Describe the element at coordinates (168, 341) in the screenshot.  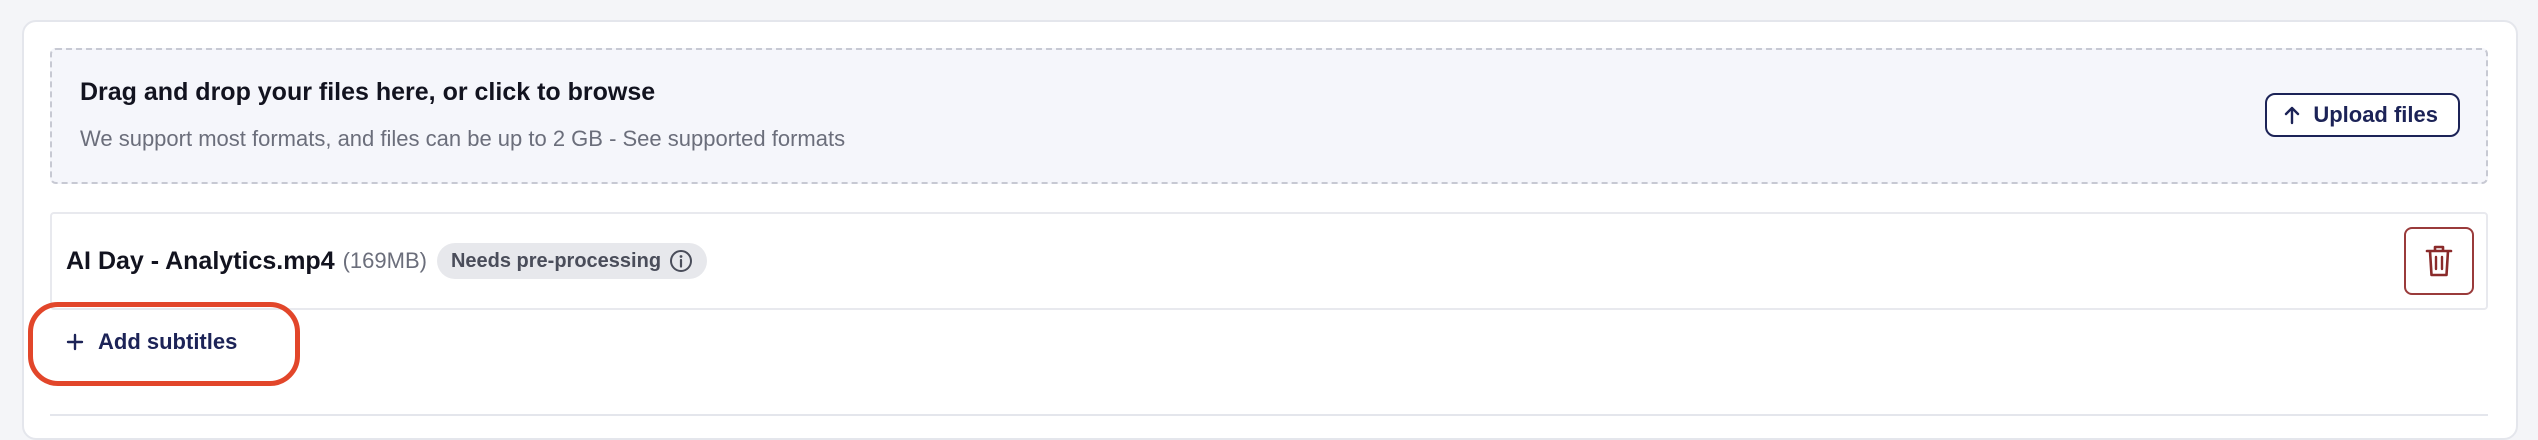
I see `add-subtitles-label: Add subtitles` at that location.